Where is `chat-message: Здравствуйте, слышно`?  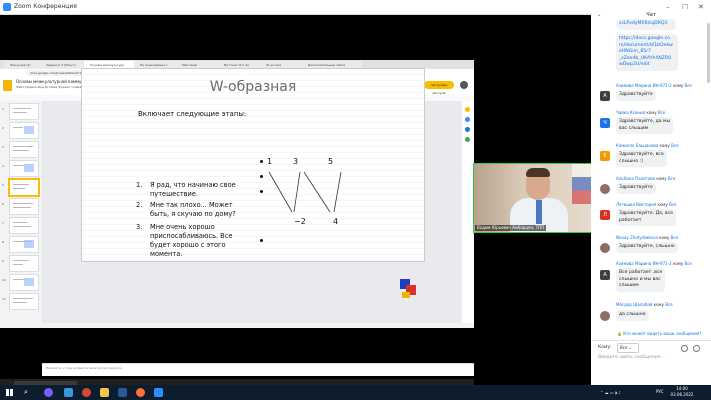
chat-message: Здравствуйте, слышно is located at coordinates (647, 247).